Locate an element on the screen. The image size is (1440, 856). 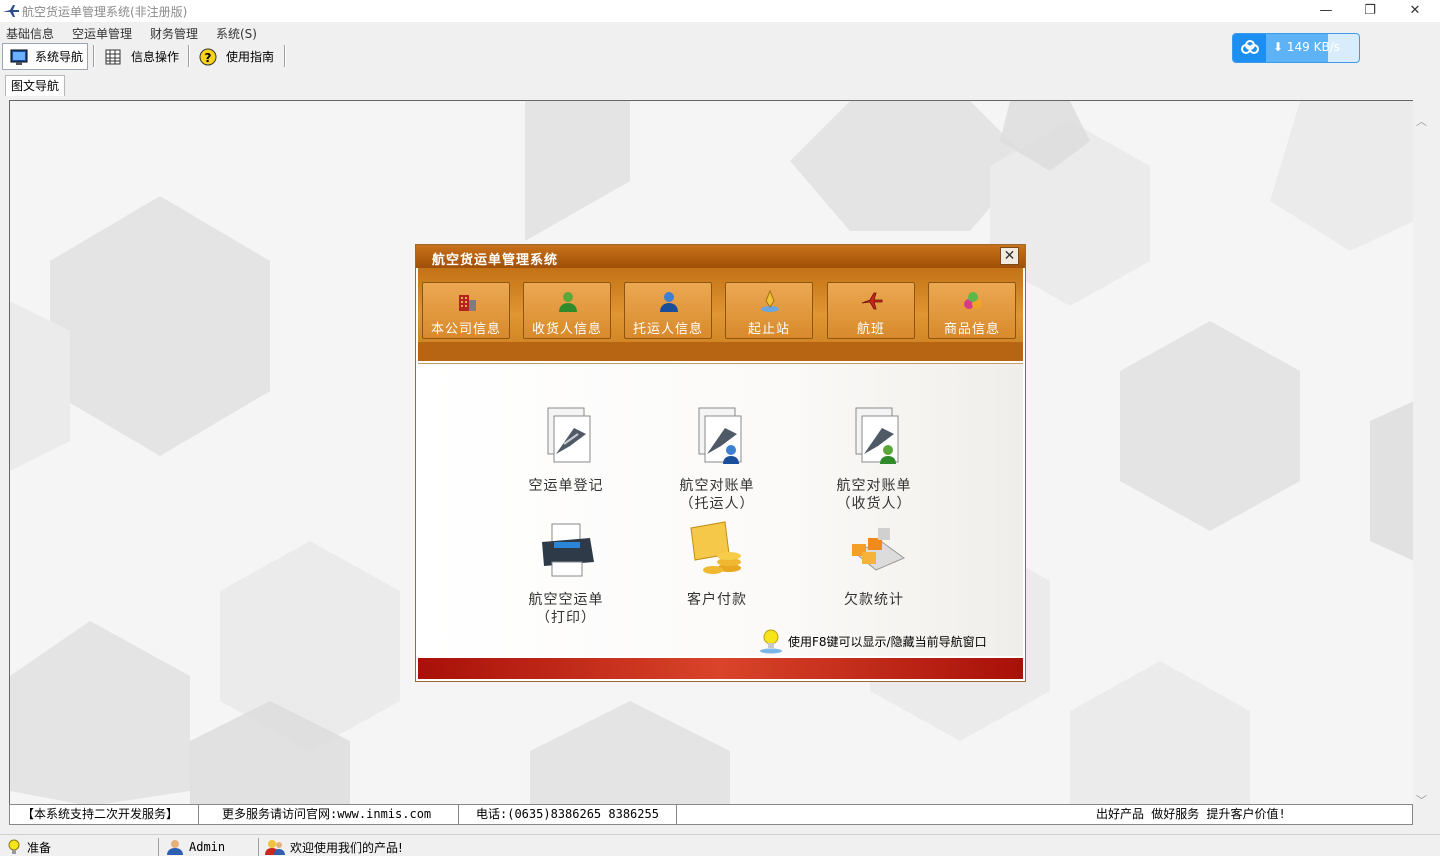
band-lower-strip is located at coordinates (720, 351).